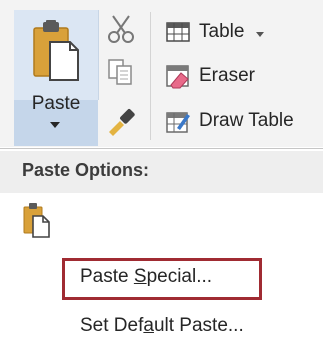 This screenshot has width=323, height=359. Describe the element at coordinates (148, 325) in the screenshot. I see `set-default-accel: a` at that location.